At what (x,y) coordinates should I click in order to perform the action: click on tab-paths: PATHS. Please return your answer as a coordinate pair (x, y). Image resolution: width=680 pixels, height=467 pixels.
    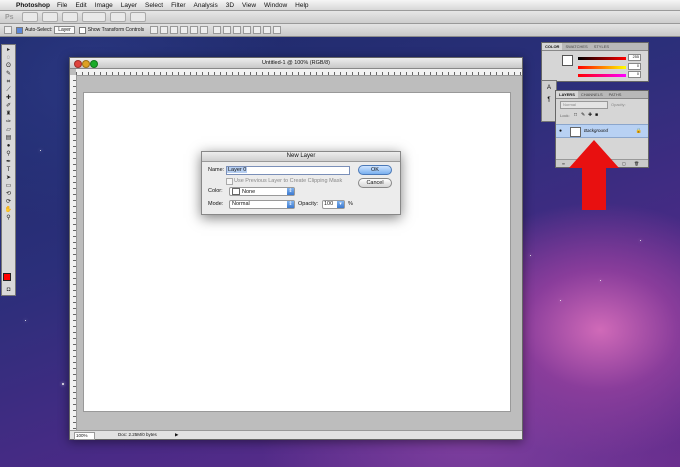
    Looking at the image, I should click on (615, 94).